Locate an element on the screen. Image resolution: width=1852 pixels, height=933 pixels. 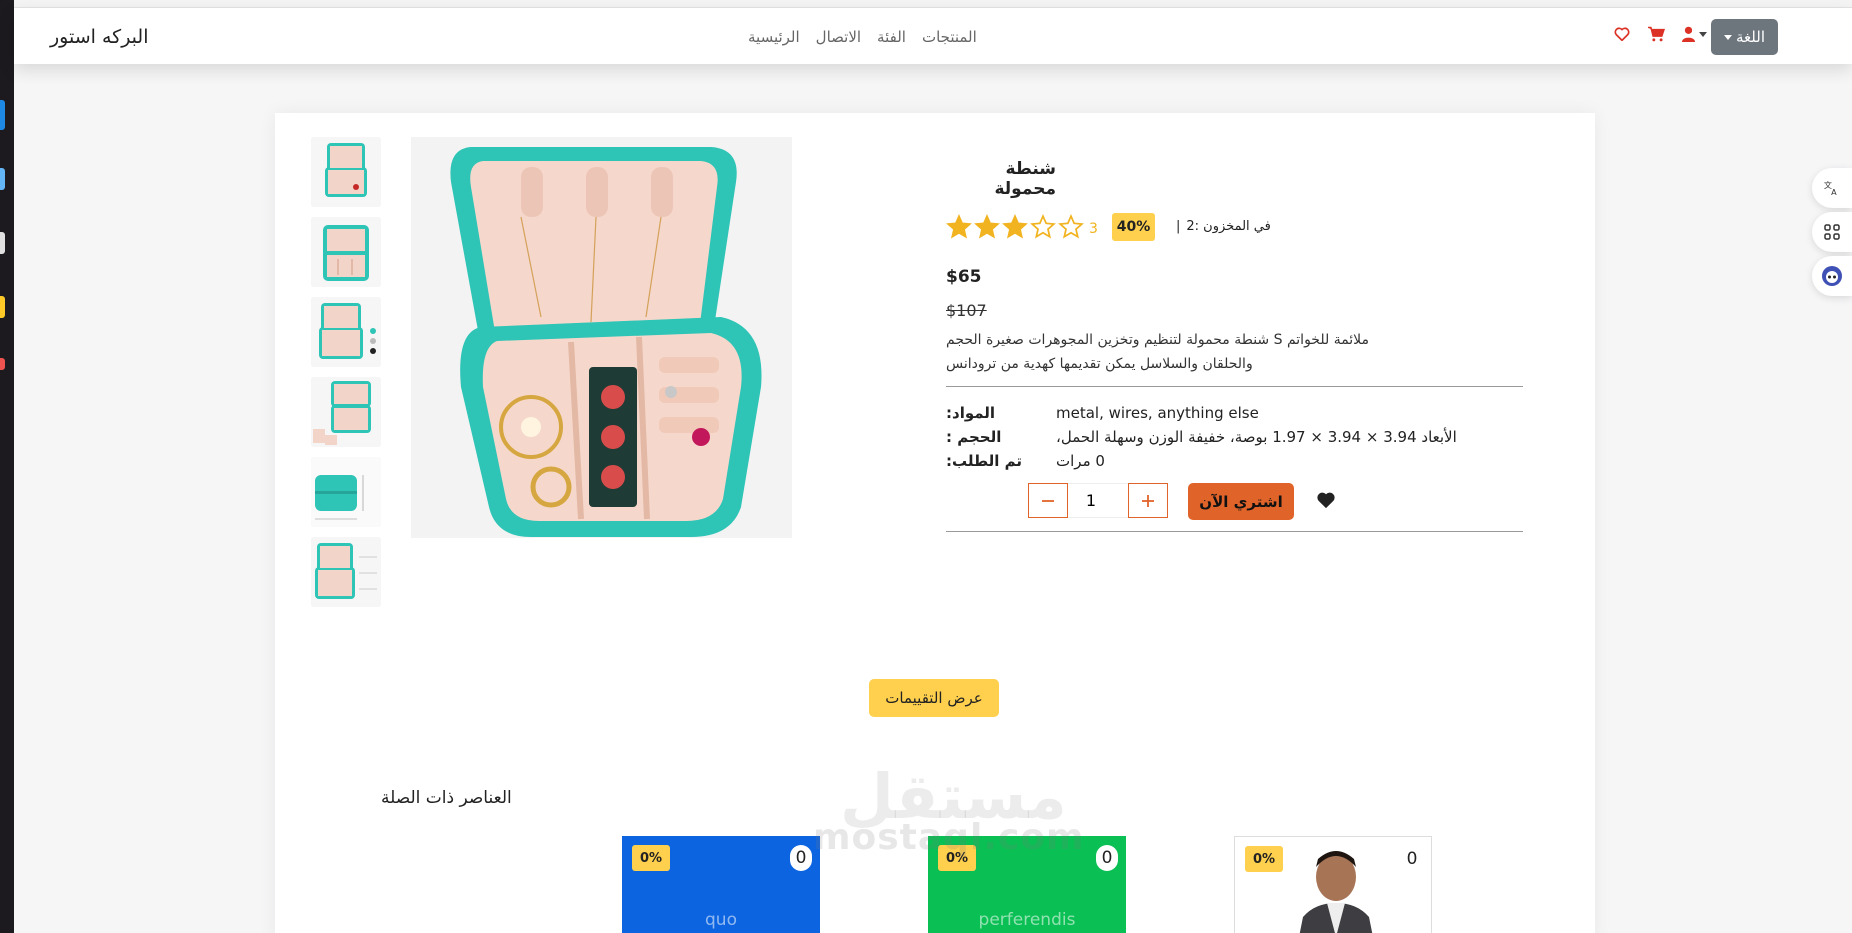
main-product-image is located at coordinates (601, 337).